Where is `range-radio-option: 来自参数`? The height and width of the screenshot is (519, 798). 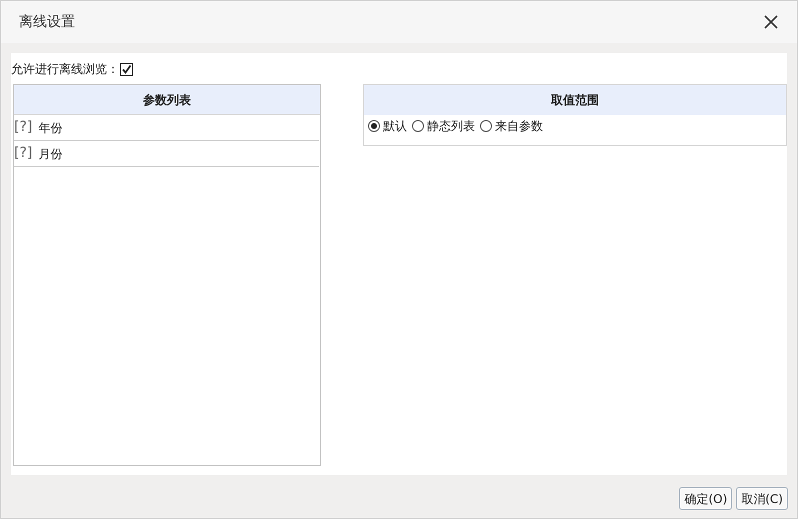 range-radio-option: 来自参数 is located at coordinates (512, 126).